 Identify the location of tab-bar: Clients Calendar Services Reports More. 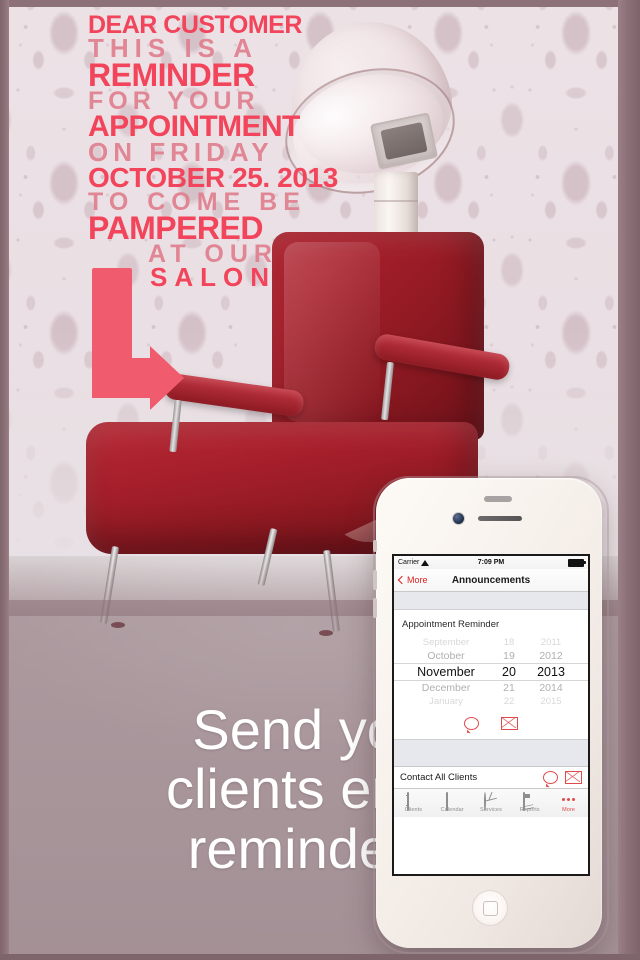
(491, 803).